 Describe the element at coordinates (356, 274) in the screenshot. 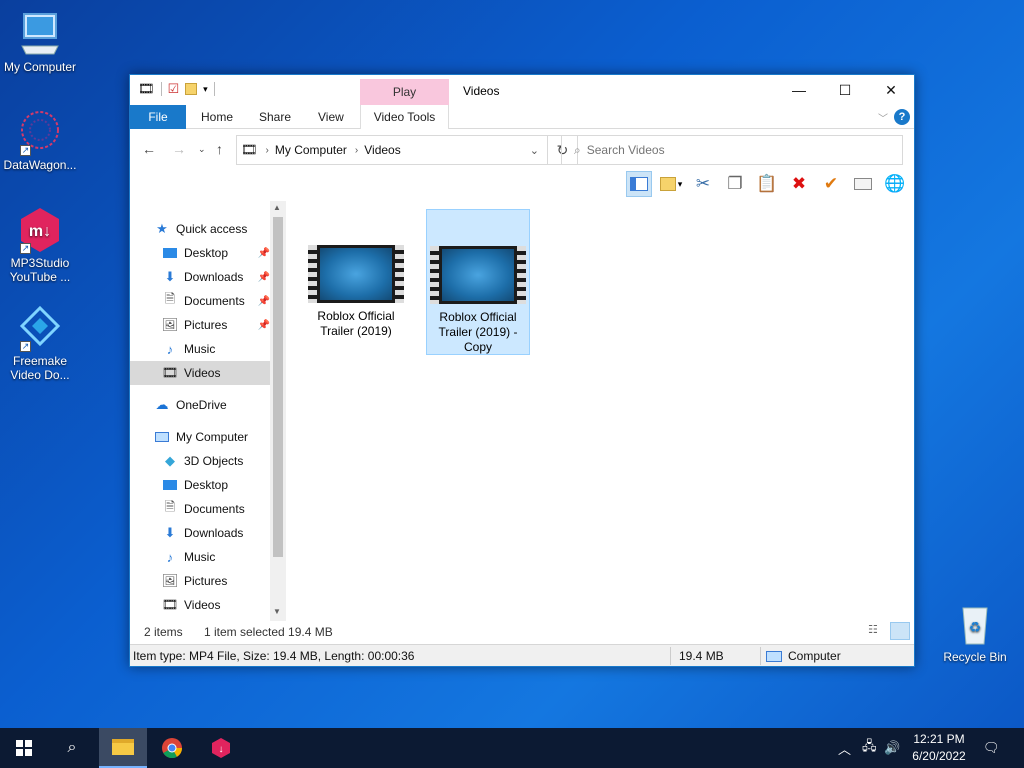

I see `file-item: Roblox Official Trailer (2019)` at that location.